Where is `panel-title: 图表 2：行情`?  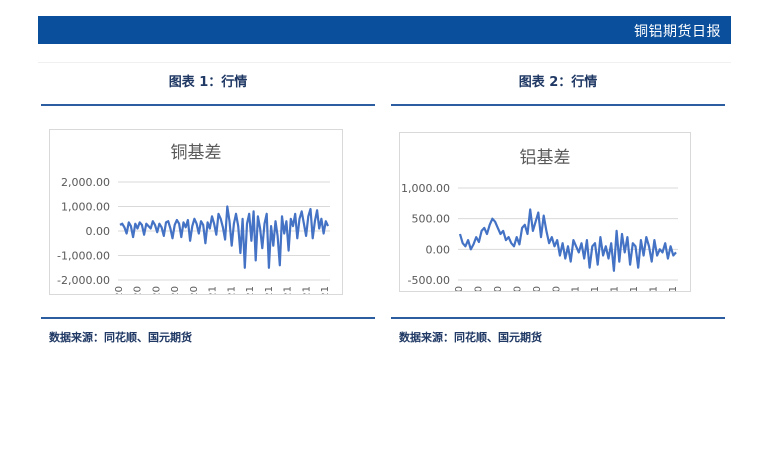 panel-title: 图表 2：行情 is located at coordinates (558, 82).